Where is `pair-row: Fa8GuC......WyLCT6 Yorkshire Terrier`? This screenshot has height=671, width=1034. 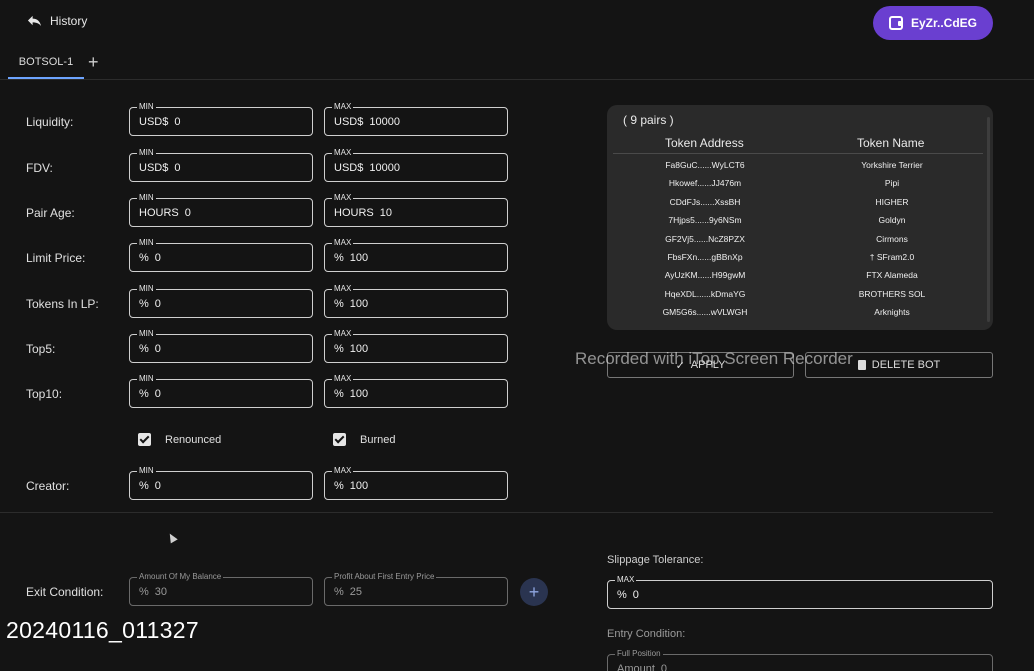
pair-row: Fa8GuC......WyLCT6 Yorkshire Terrier is located at coordinates (797, 169).